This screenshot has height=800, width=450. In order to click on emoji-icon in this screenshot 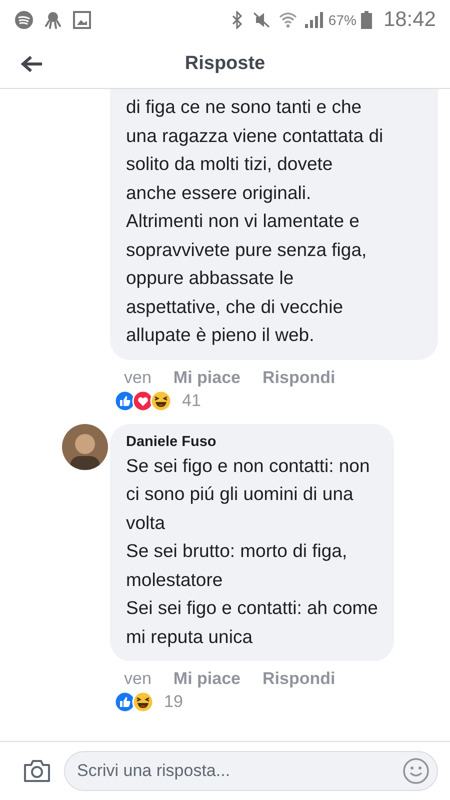, I will do `click(416, 771)`.